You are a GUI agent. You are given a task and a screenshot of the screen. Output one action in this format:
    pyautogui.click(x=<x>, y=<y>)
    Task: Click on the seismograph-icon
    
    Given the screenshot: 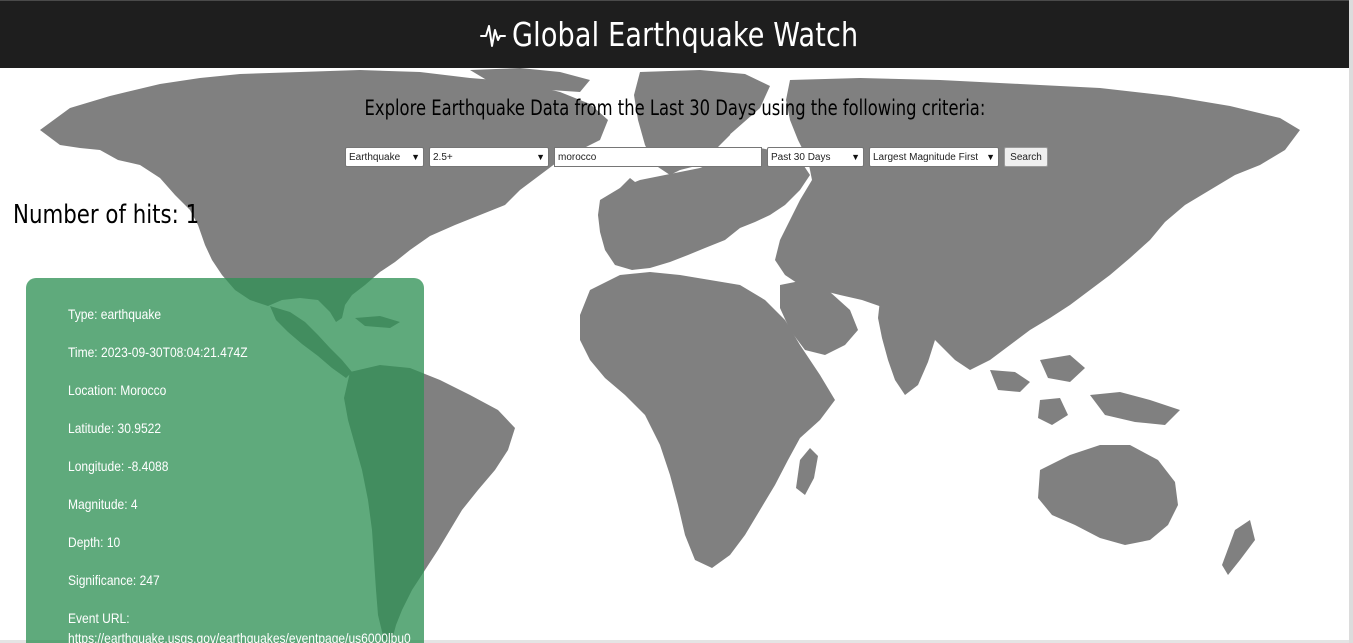 What is the action you would take?
    pyautogui.click(x=493, y=35)
    